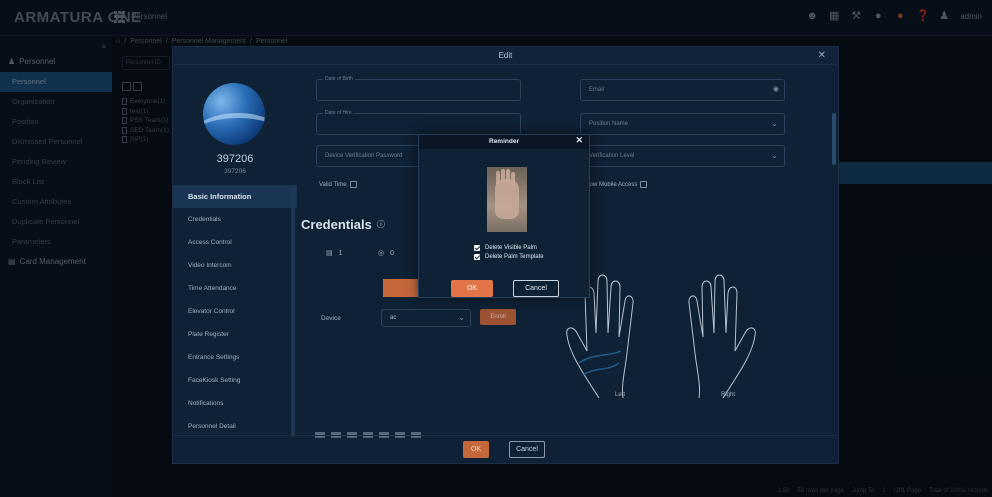 The width and height of the screenshot is (992, 497). What do you see at coordinates (334, 253) in the screenshot?
I see `card-count: ▤ 1` at bounding box center [334, 253].